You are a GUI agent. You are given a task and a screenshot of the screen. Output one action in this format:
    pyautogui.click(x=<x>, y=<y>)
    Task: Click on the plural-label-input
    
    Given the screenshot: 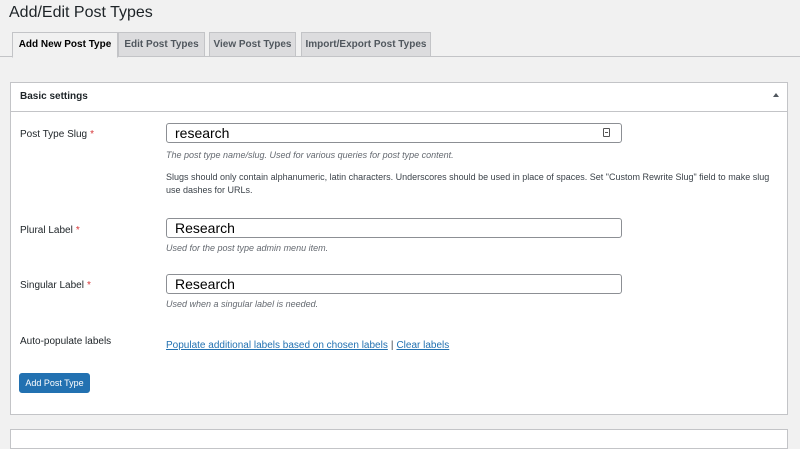 What is the action you would take?
    pyautogui.click(x=394, y=228)
    